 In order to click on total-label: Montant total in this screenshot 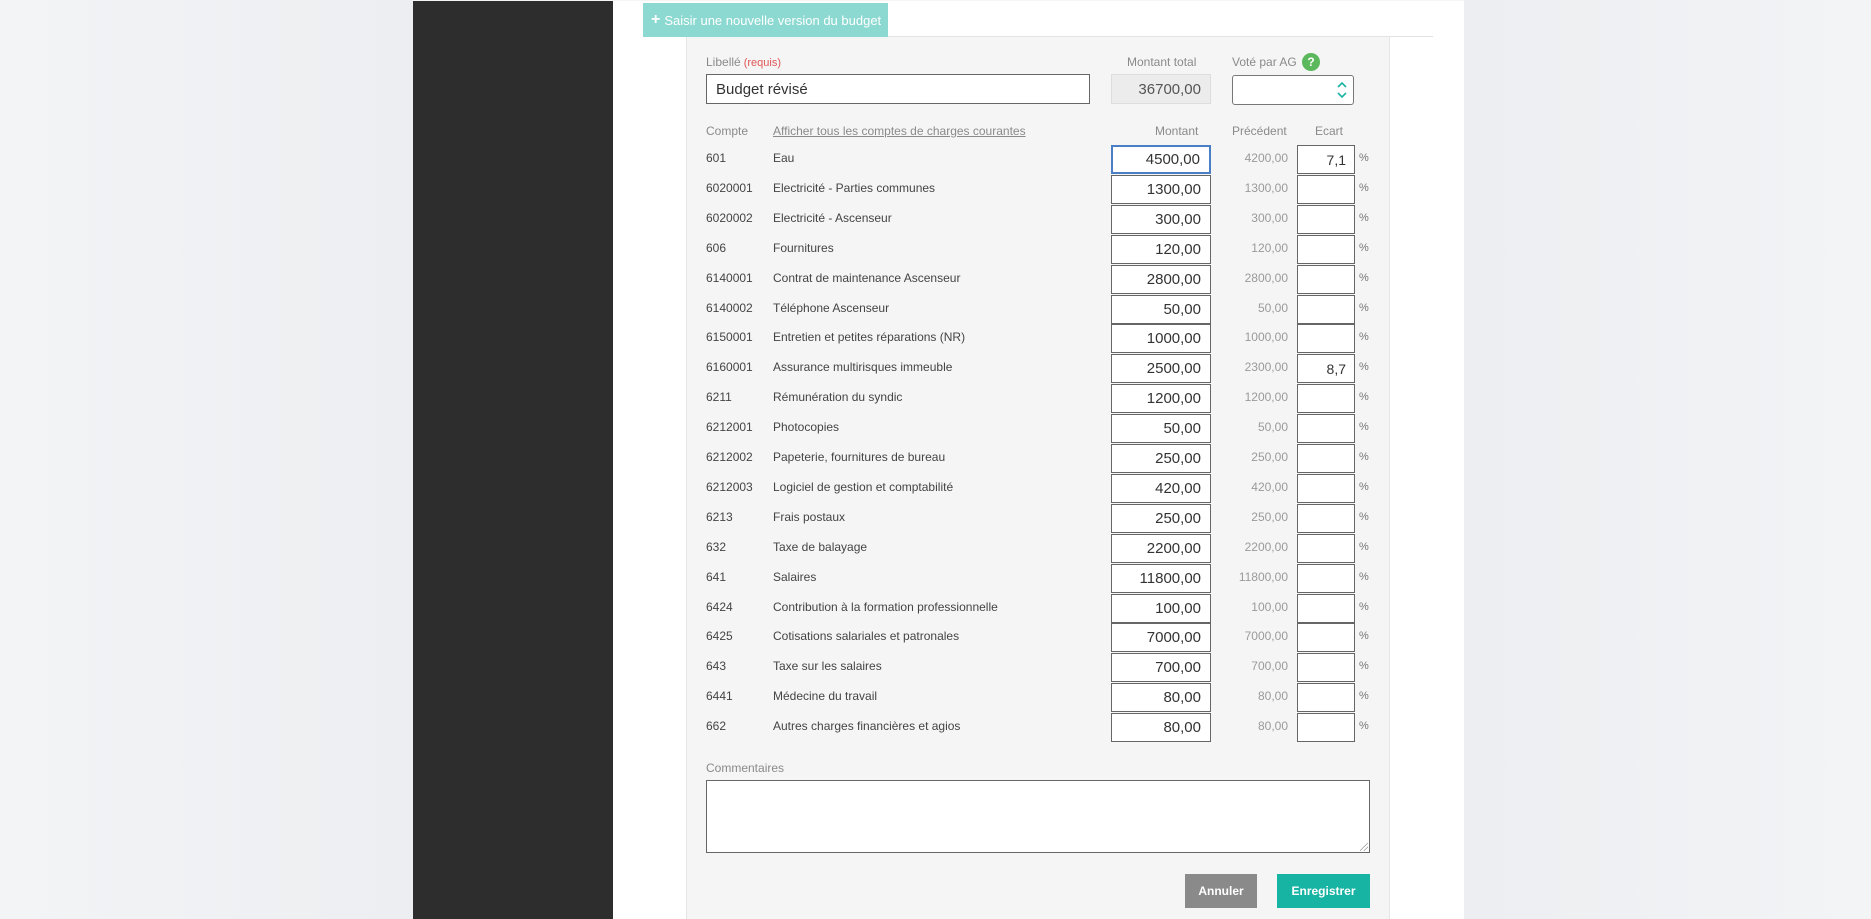, I will do `click(1162, 62)`.